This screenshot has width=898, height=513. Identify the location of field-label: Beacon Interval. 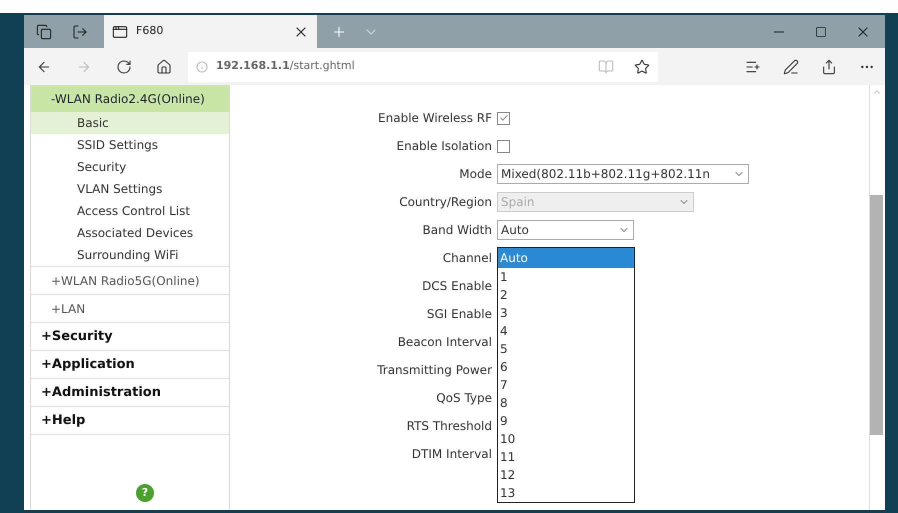
(444, 342).